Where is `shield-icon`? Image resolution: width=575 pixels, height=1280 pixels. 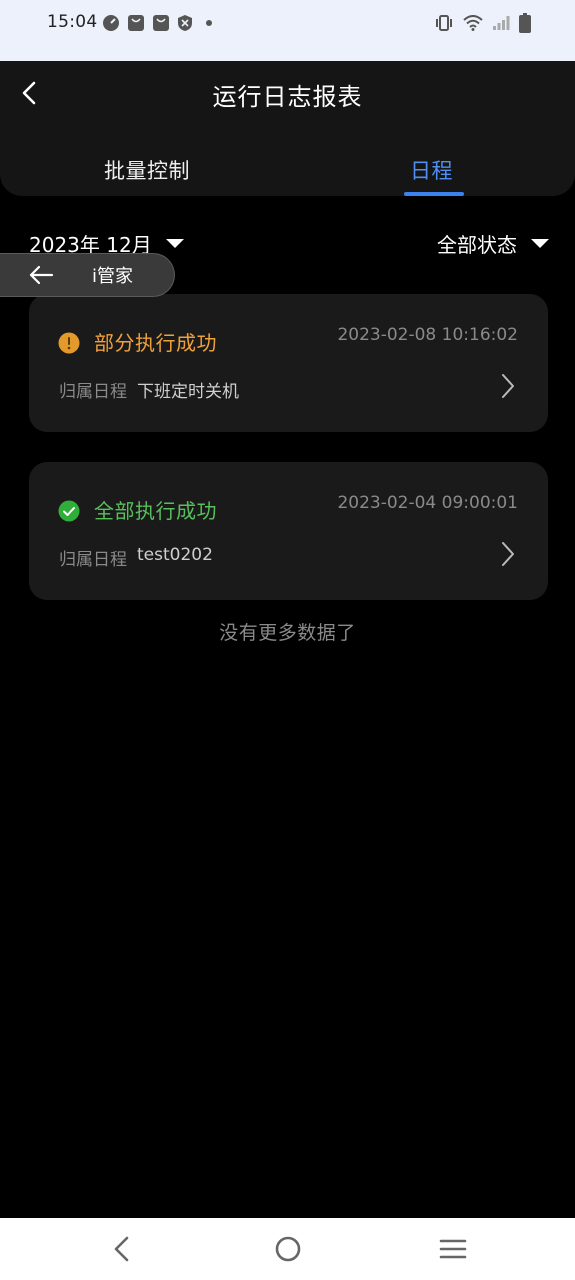 shield-icon is located at coordinates (185, 23).